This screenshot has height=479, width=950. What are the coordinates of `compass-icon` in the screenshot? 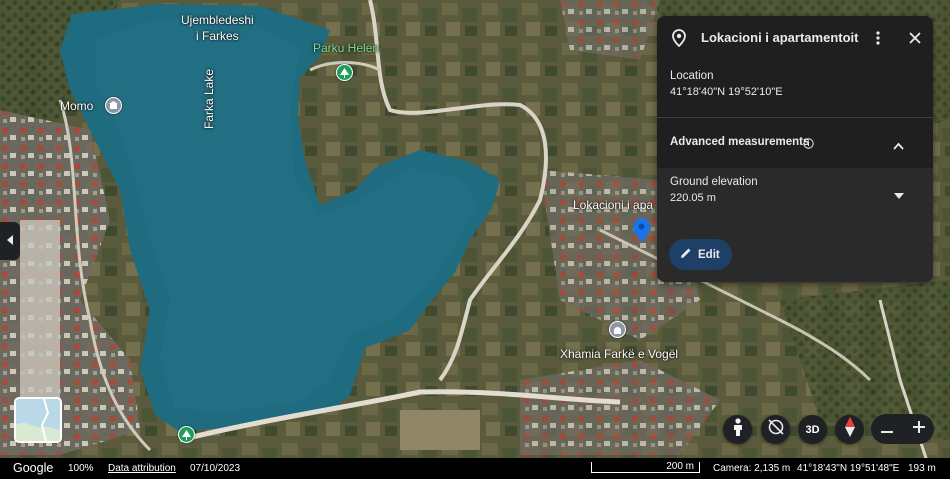 It's located at (849, 429).